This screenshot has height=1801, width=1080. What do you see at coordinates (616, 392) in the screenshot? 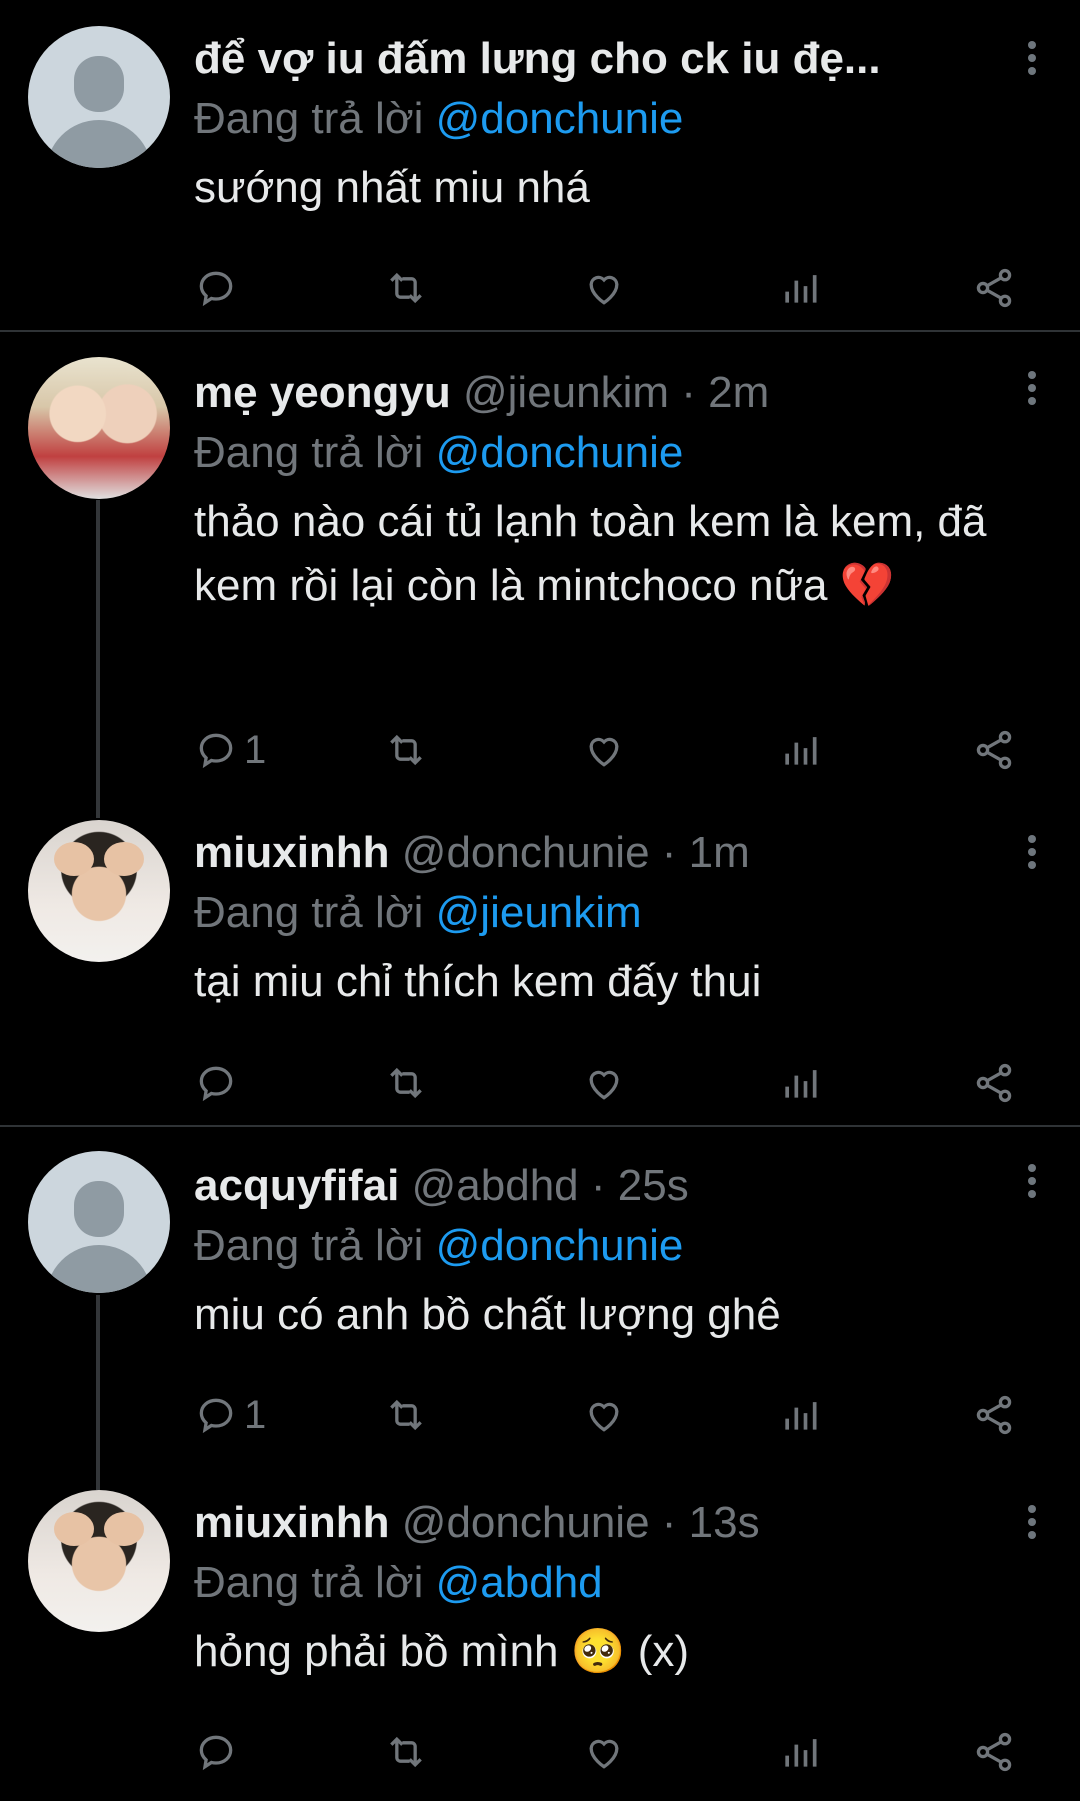
I see `handle-and-time: @jieunkim · 2m` at bounding box center [616, 392].